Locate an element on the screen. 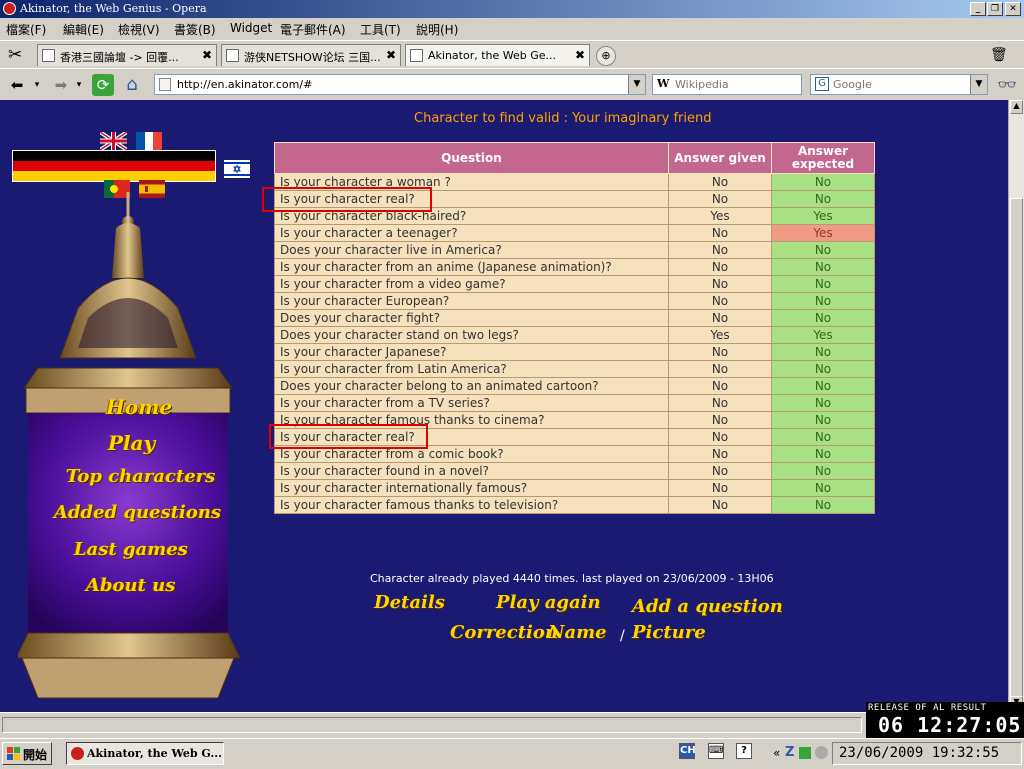  menu-edit: 編輯(E) is located at coordinates (83, 29).